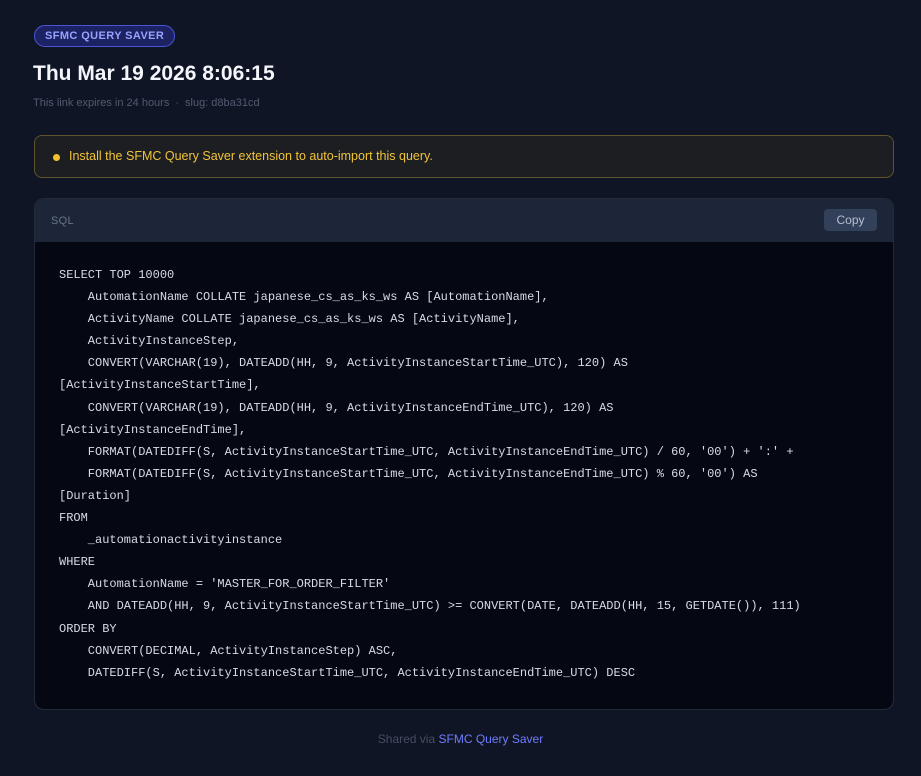 The height and width of the screenshot is (776, 921). I want to click on slug-text: slug: d8ba31cd, so click(222, 103).